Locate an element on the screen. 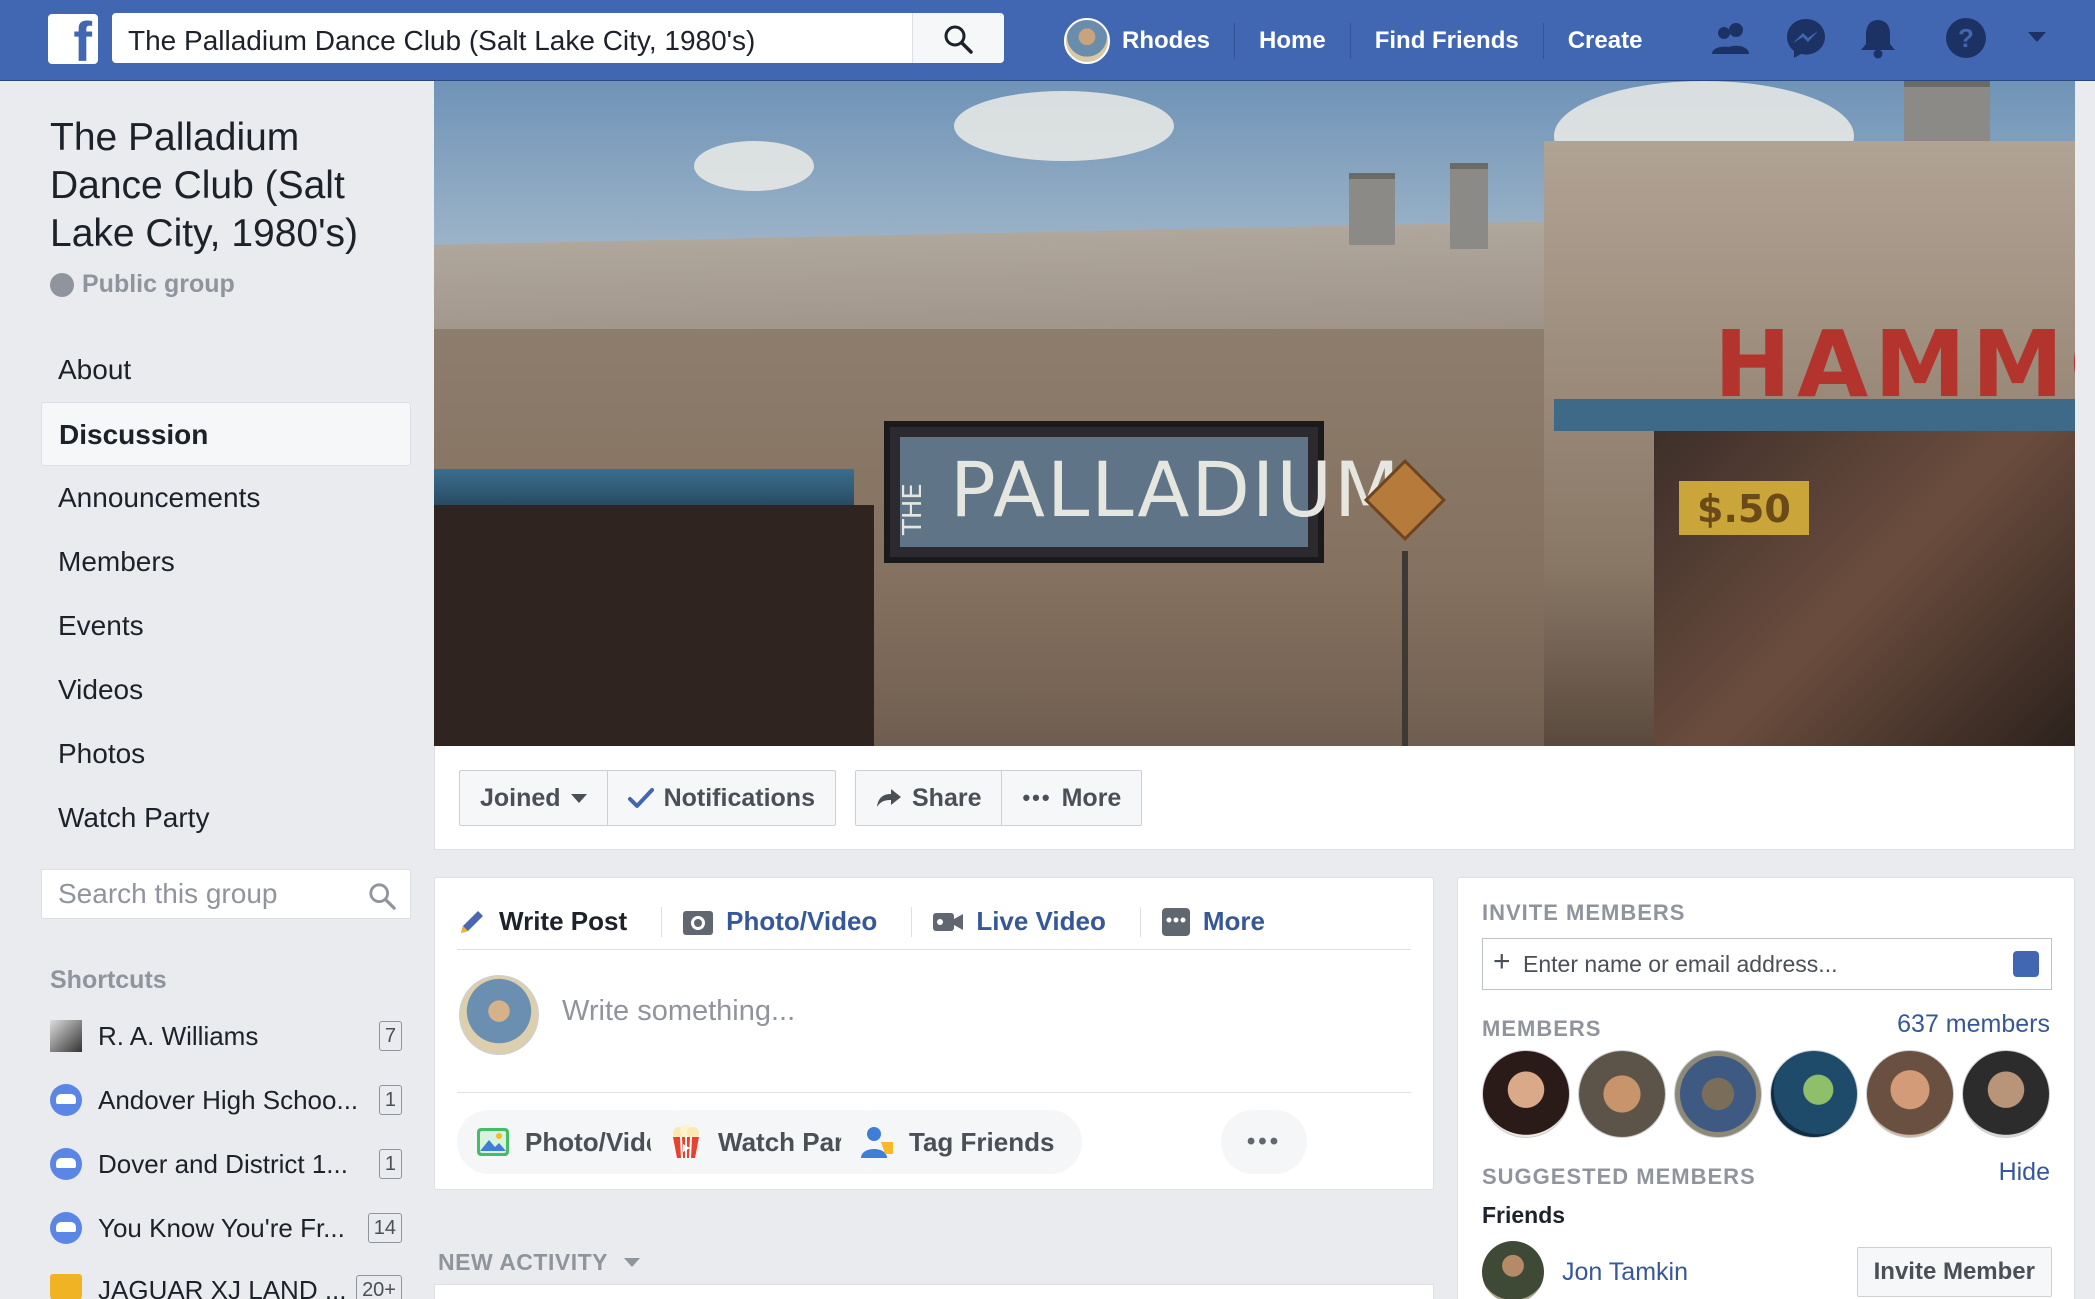 This screenshot has width=2095, height=1299. shortcut-count-badge: 1 is located at coordinates (390, 1164).